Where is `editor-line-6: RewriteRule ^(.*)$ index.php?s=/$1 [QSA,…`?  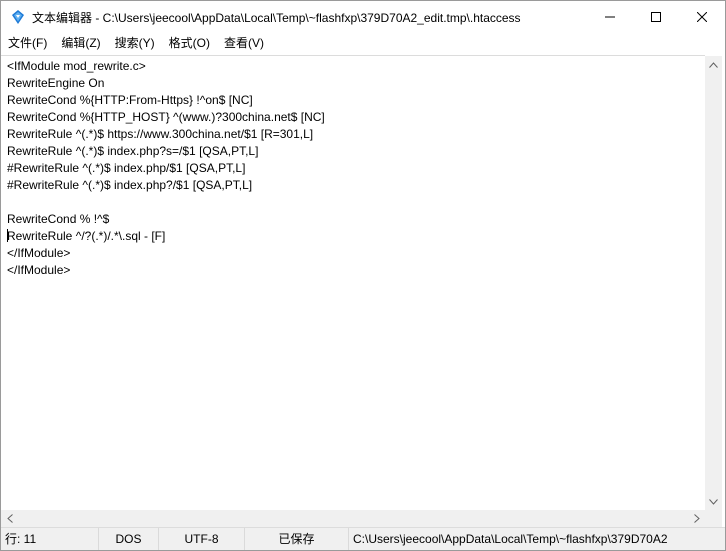
editor-line-6: RewriteRule ^(.*)$ index.php?s=/$1 [QSA,… is located at coordinates (356, 151).